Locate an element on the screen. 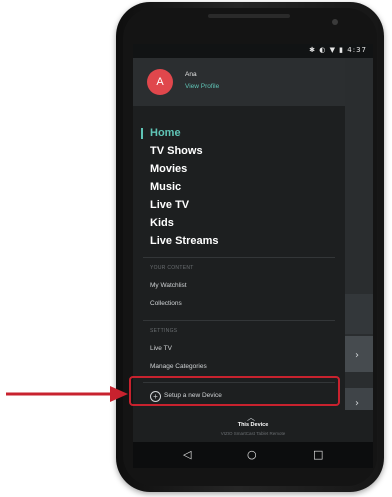 Image resolution: width=392 pixels, height=497 pixels. menu-item-my-watchlist: My Watchlist is located at coordinates (168, 285).